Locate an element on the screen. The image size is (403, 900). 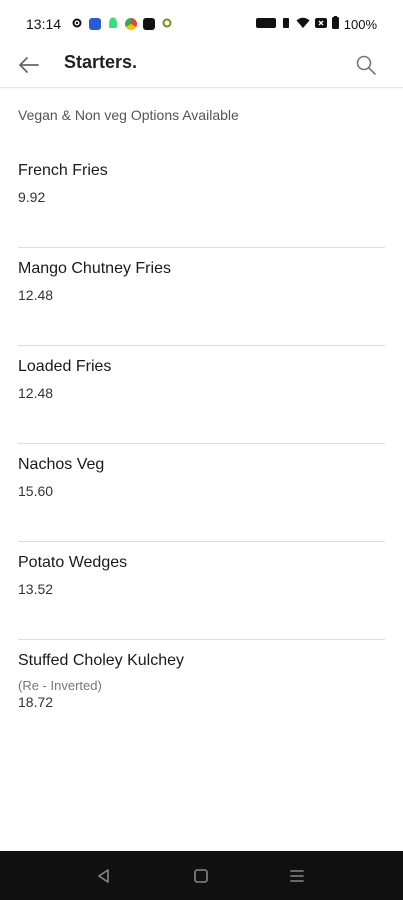
menu-lines-icon is located at coordinates (297, 876).